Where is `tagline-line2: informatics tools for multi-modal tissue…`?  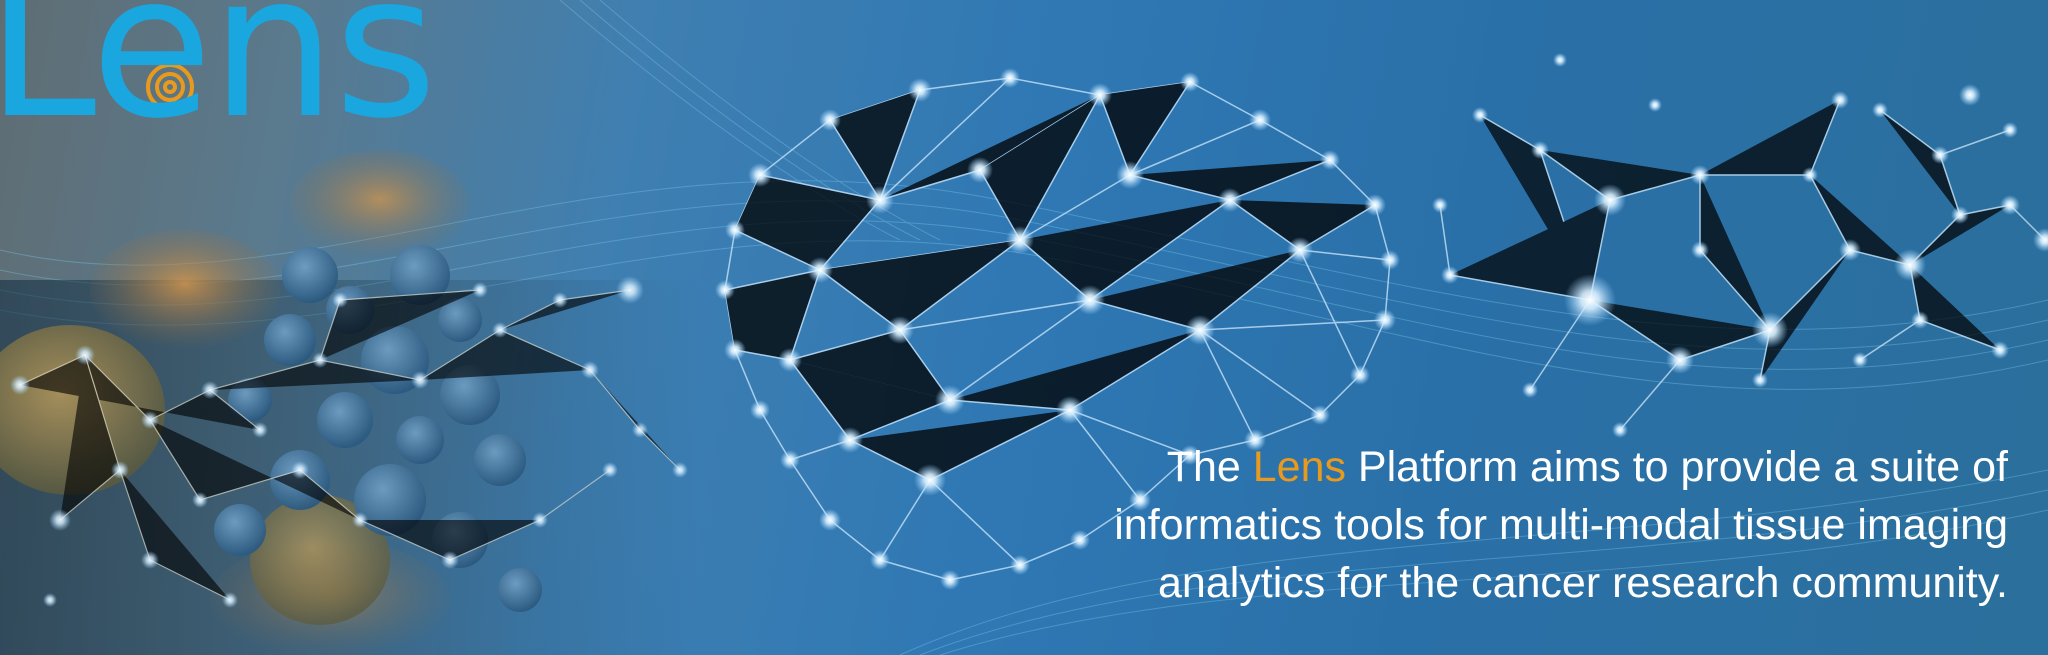 tagline-line2: informatics tools for multi-modal tissue… is located at coordinates (1561, 525).